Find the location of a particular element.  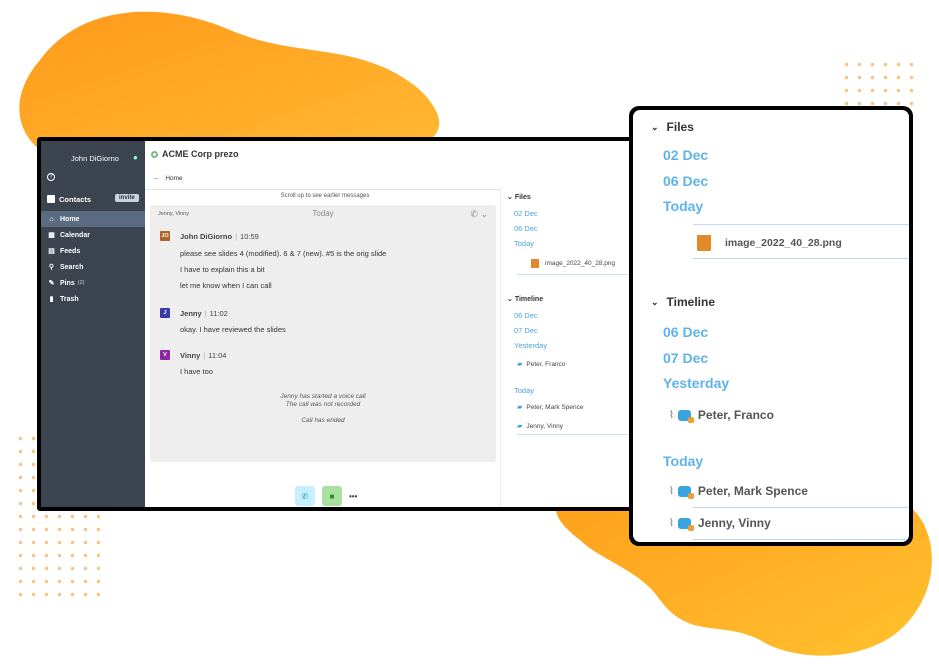

sidebar-item-home: ⌂ Home is located at coordinates (93, 219).